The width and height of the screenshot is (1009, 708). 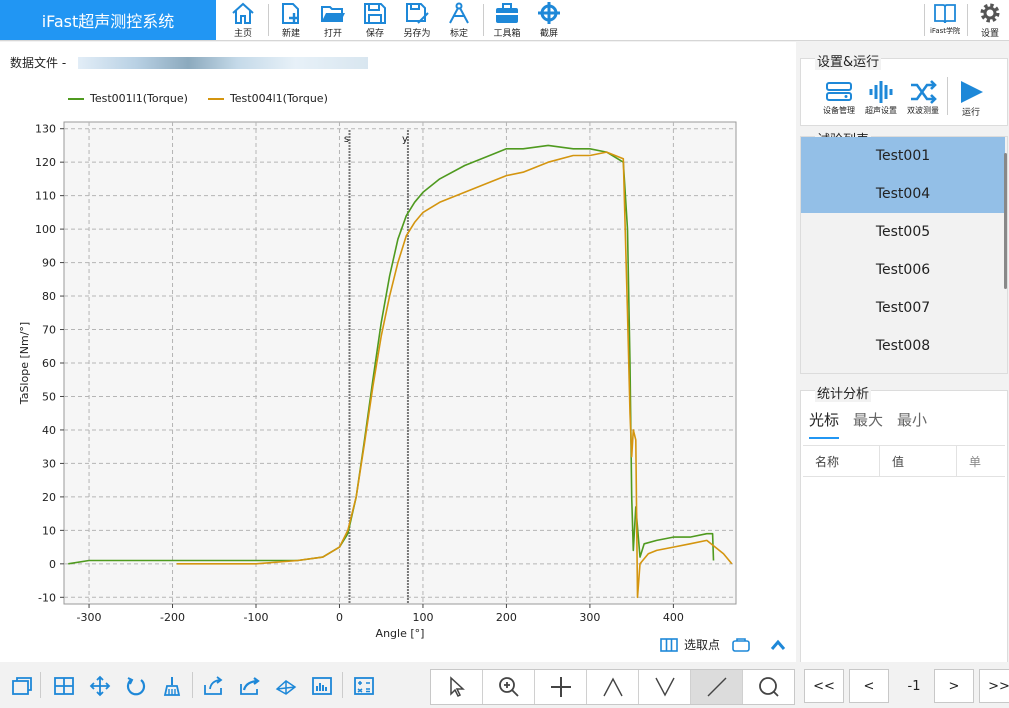 I want to click on shuffle-icon, so click(x=924, y=92).